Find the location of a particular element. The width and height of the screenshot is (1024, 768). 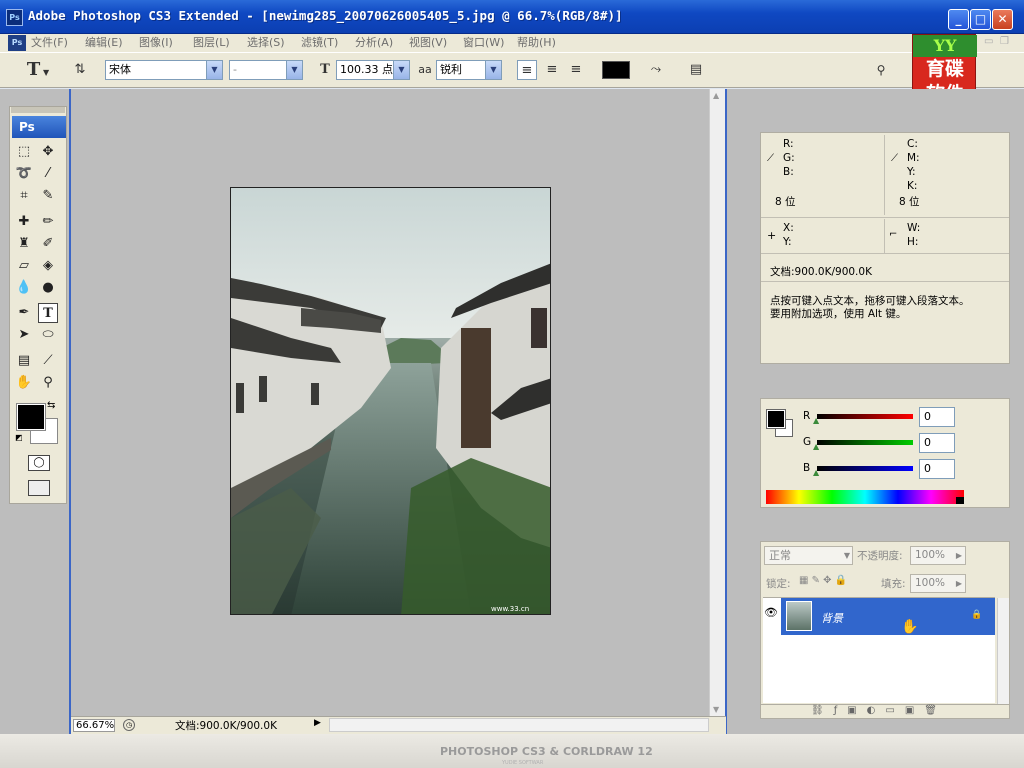

swap-colors-icon: ⇆ is located at coordinates (51, 405).